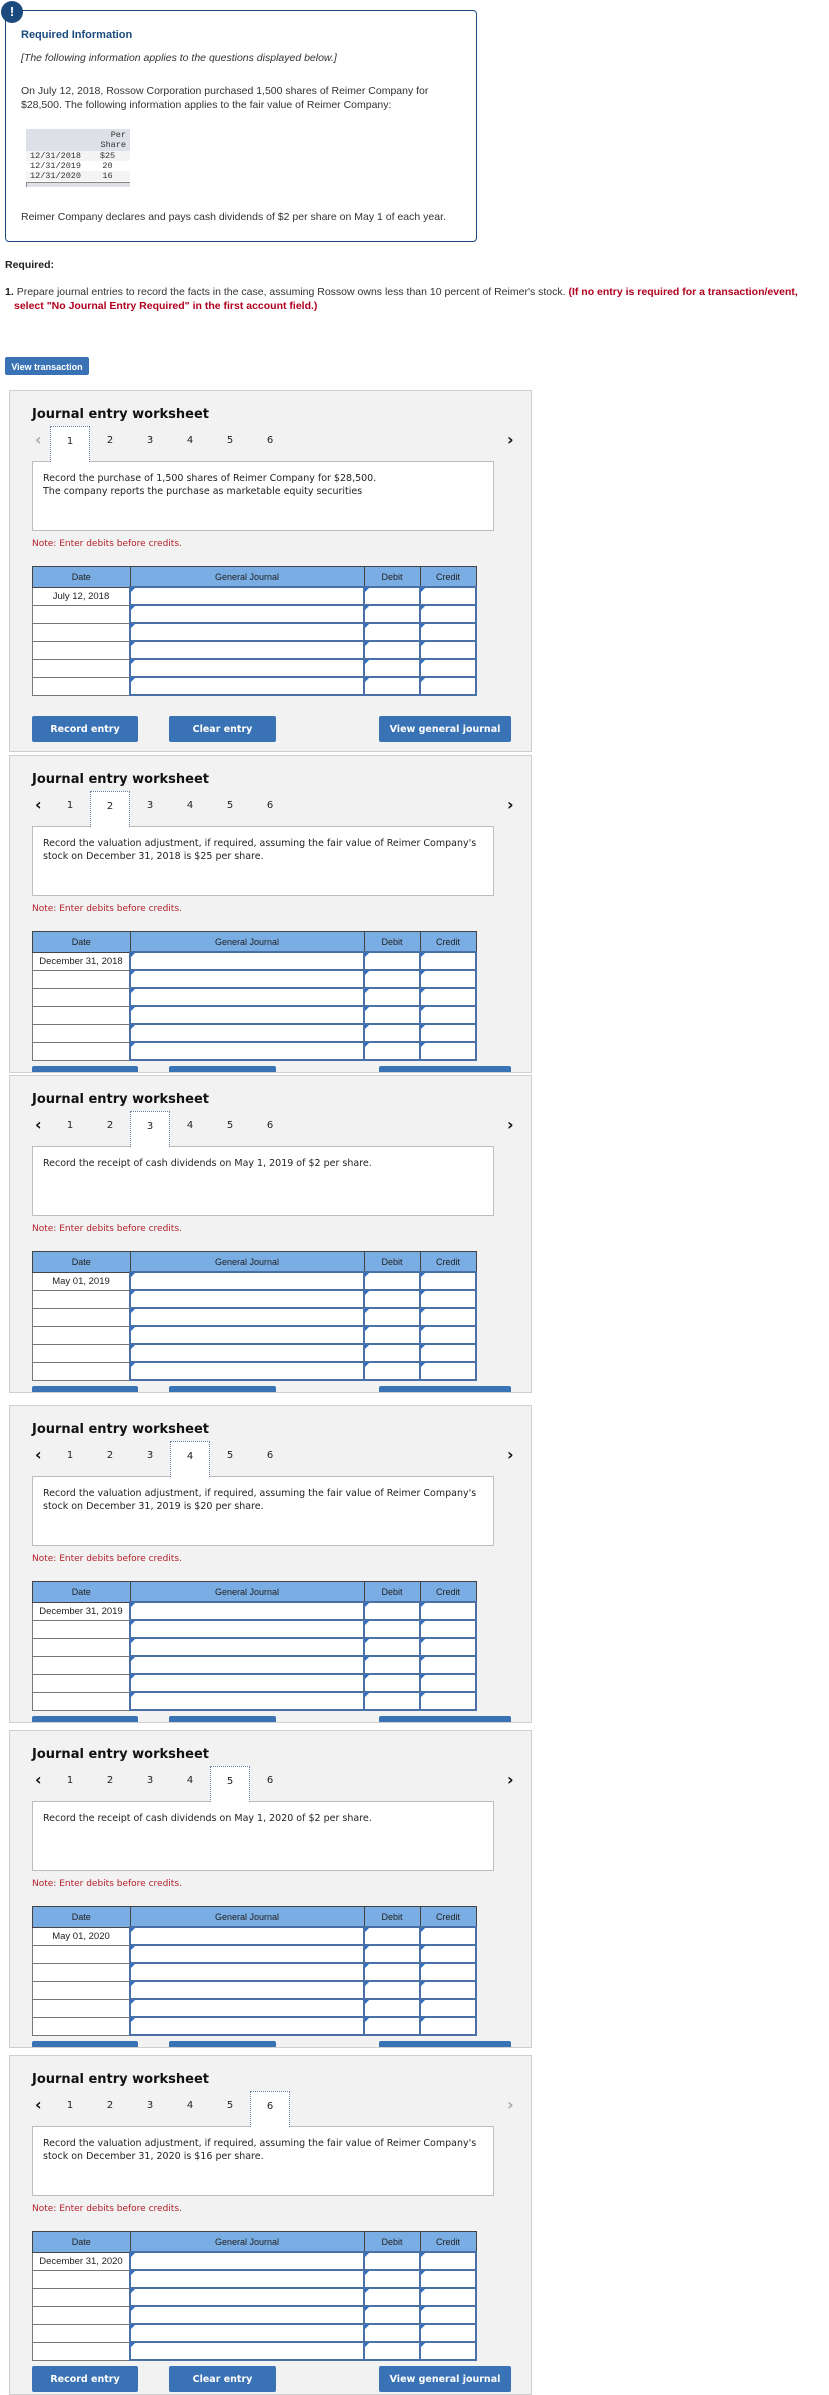 This screenshot has height=2395, width=829. What do you see at coordinates (190, 2108) in the screenshot?
I see `tab-4: 4` at bounding box center [190, 2108].